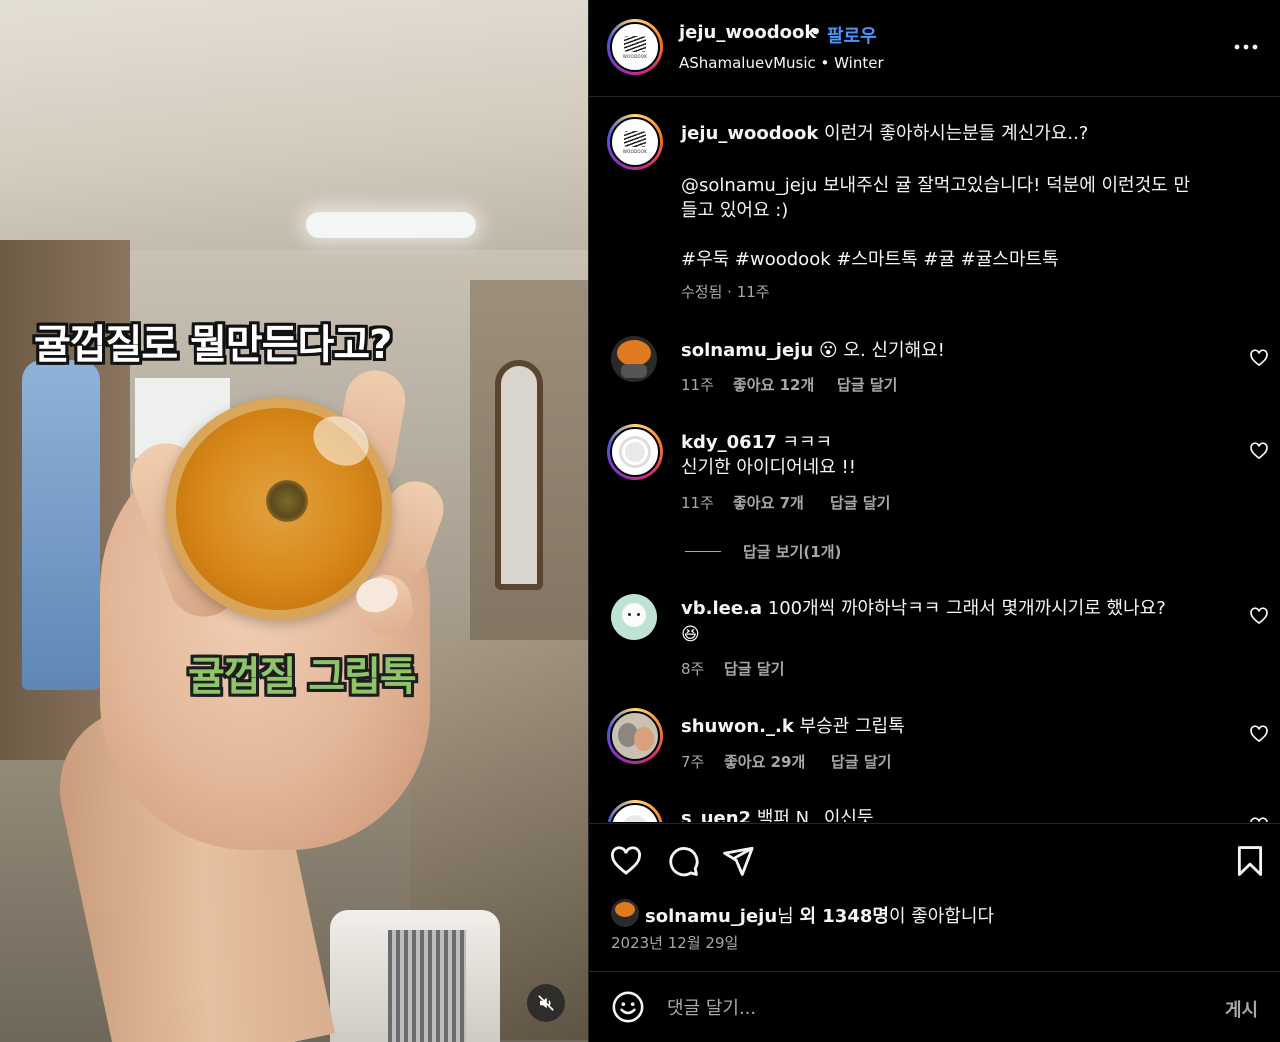 Image resolution: width=1280 pixels, height=1042 pixels. What do you see at coordinates (628, 1007) in the screenshot?
I see `smiley-icon` at bounding box center [628, 1007].